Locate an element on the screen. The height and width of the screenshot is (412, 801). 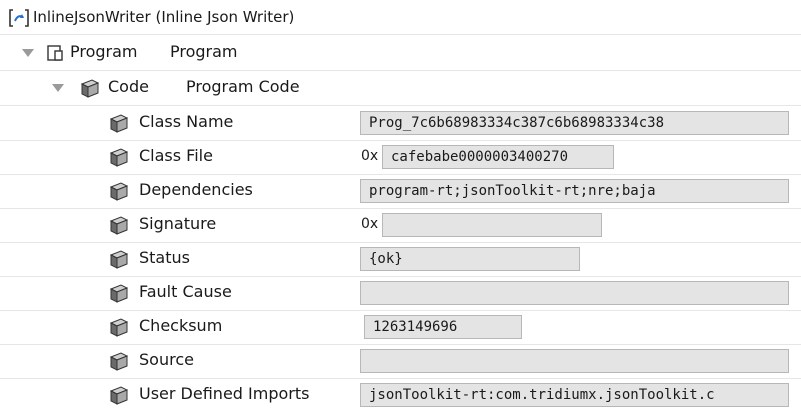
program-display-name: Program is located at coordinates (204, 51).